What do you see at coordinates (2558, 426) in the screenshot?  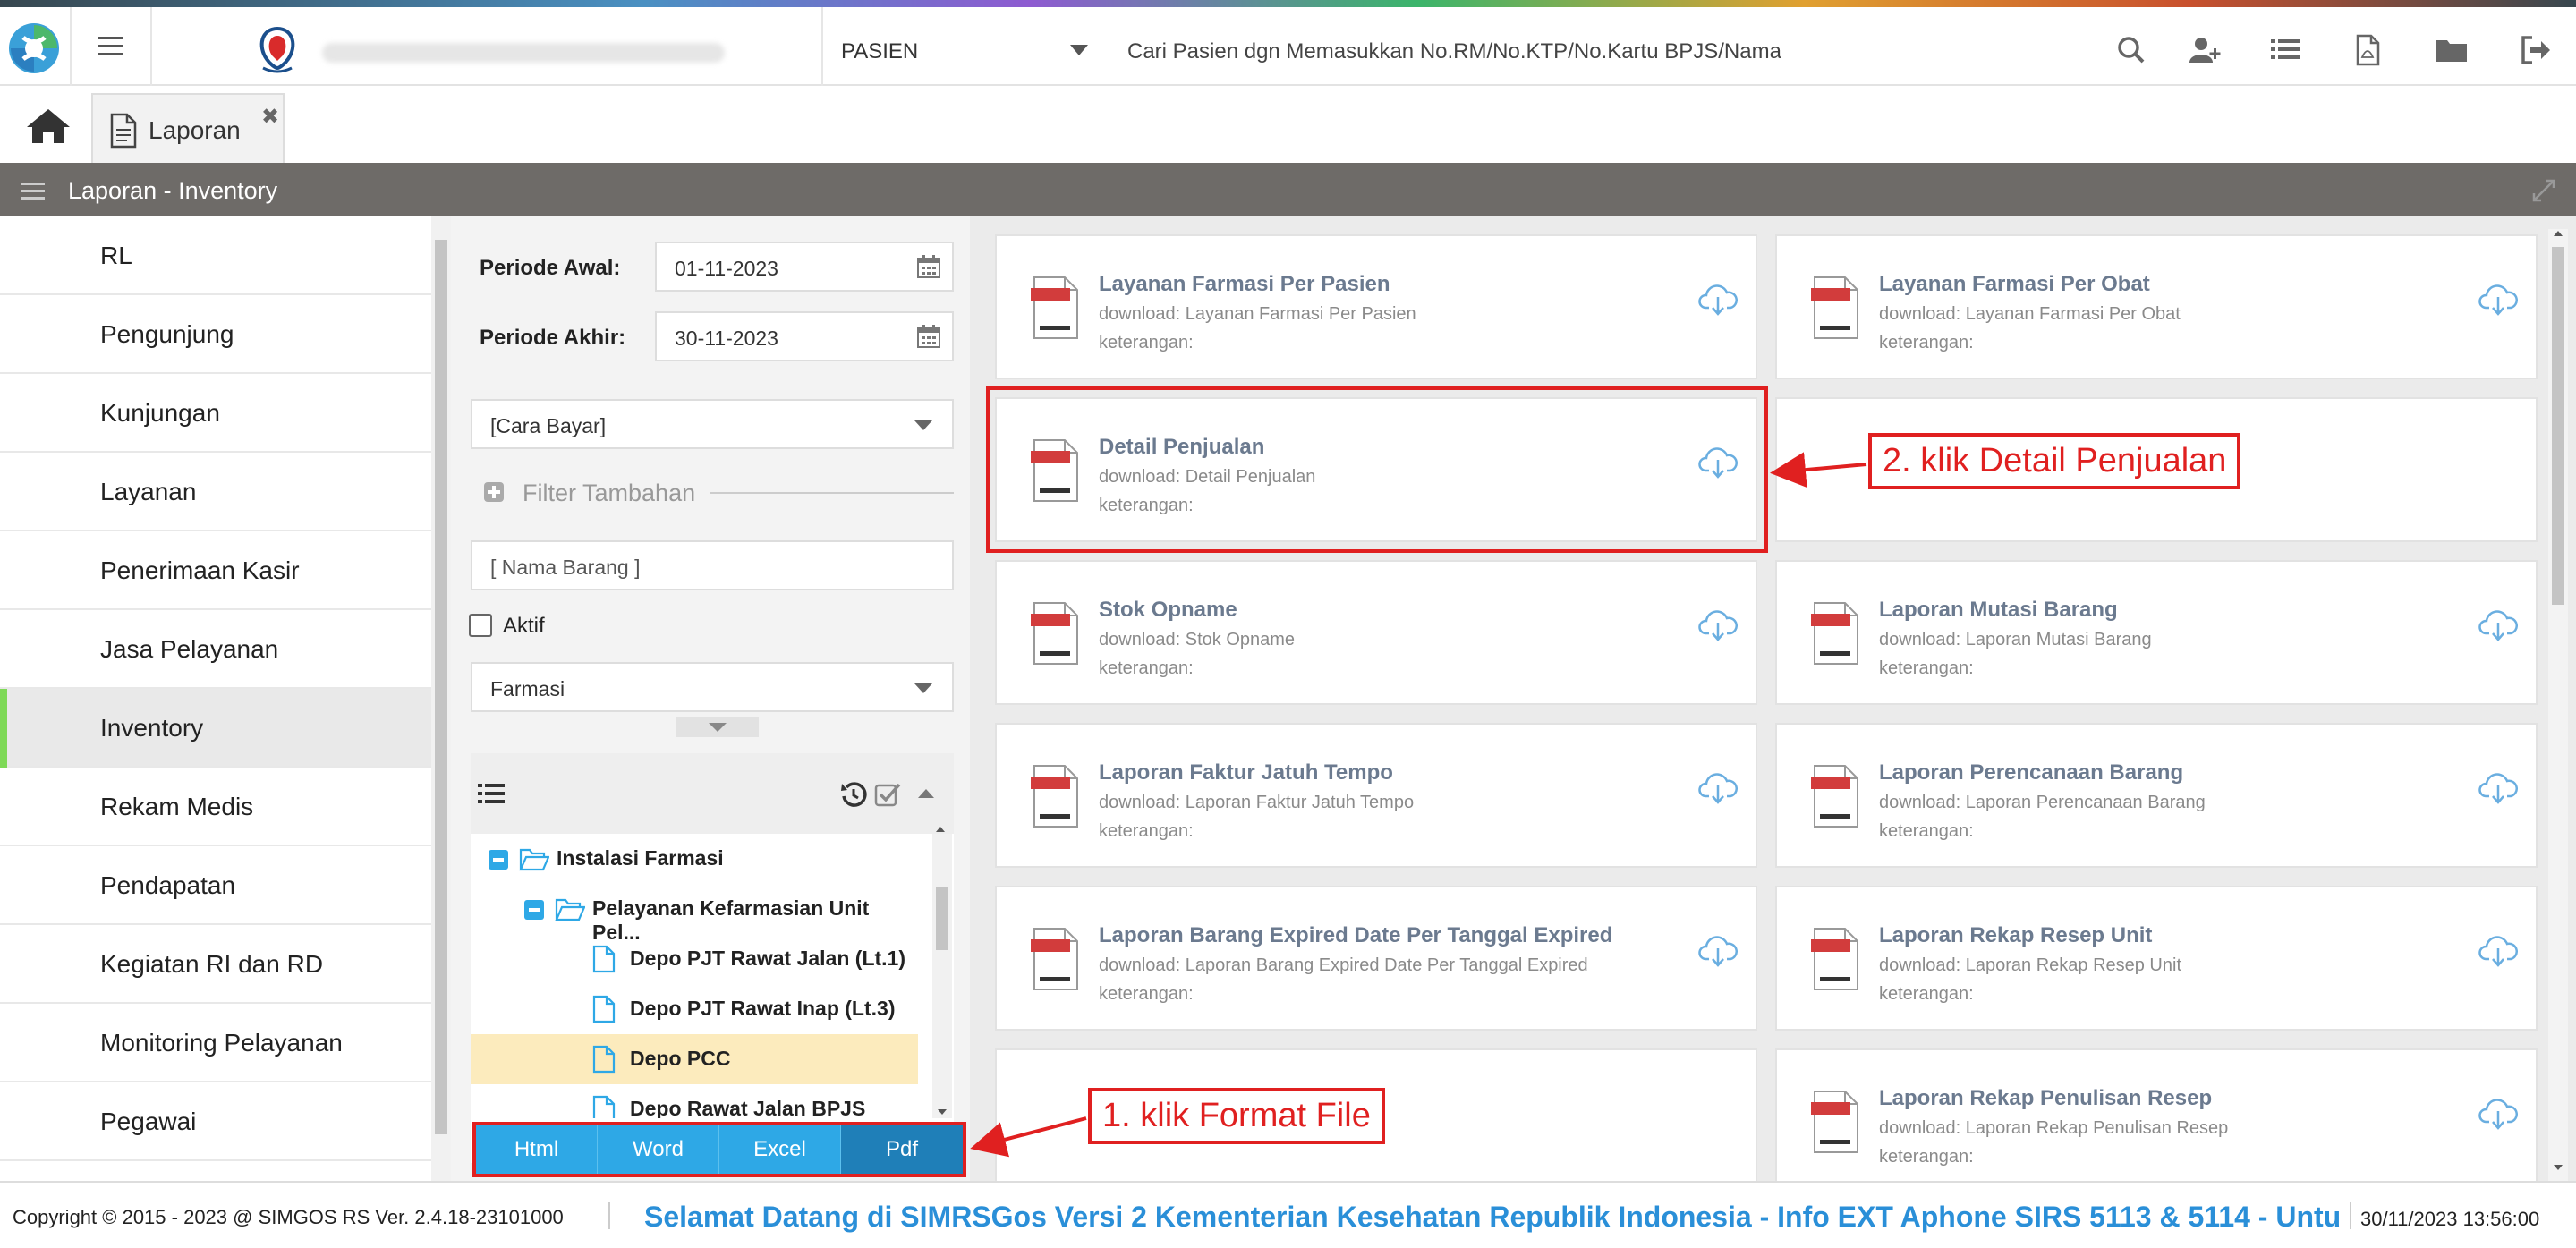 I see `cards-scrollbar-thumb` at bounding box center [2558, 426].